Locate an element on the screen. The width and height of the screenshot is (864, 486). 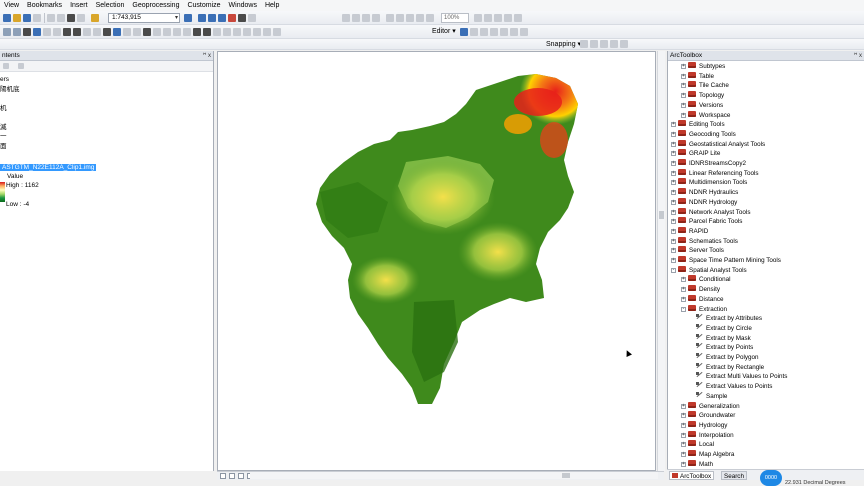
layout-zoom-in-icon is located at coordinates (346, 18).